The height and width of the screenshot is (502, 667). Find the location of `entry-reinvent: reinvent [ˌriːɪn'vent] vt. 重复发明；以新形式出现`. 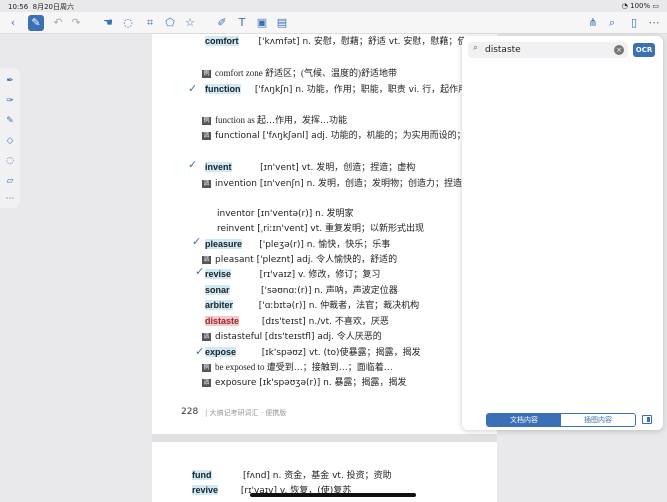

entry-reinvent: reinvent [ˌriːɪn'vent] vt. 重复发明；以新形式出现 is located at coordinates (320, 229).